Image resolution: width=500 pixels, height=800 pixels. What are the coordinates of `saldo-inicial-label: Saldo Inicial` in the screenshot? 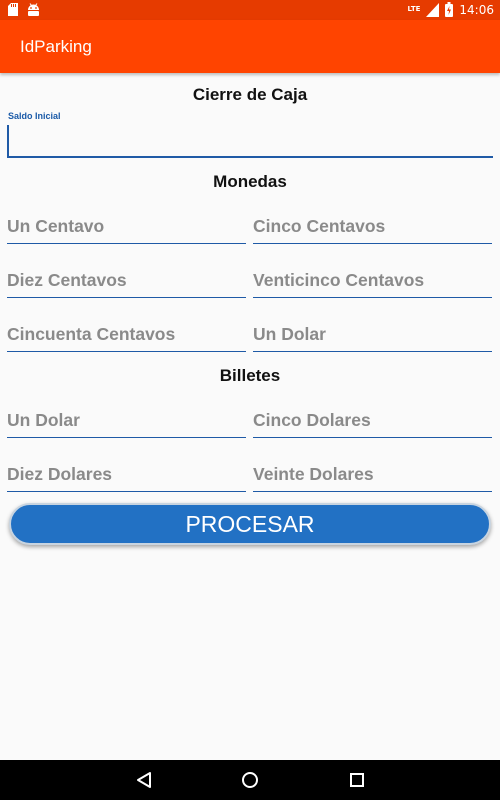 It's located at (34, 116).